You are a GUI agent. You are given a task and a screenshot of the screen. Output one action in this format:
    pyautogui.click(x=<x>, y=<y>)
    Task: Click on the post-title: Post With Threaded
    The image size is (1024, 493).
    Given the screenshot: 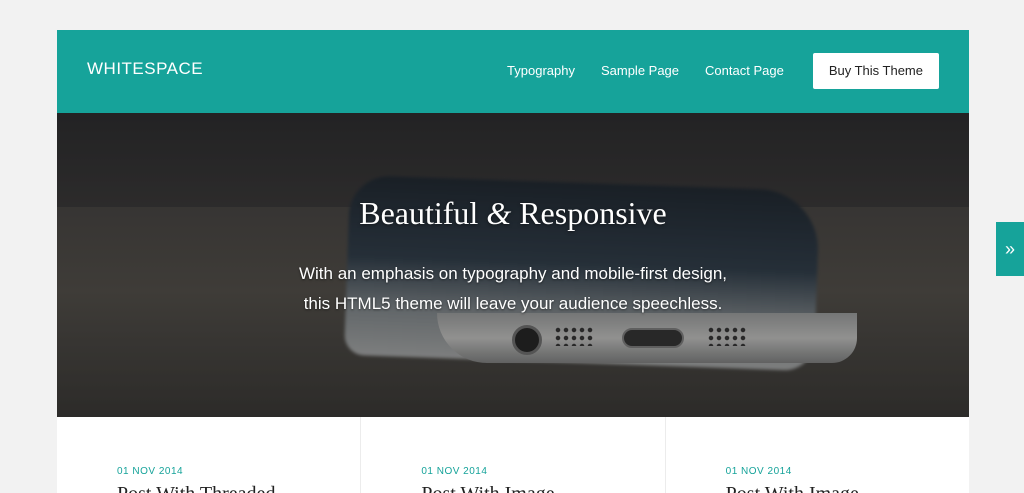 What is the action you would take?
    pyautogui.click(x=196, y=488)
    